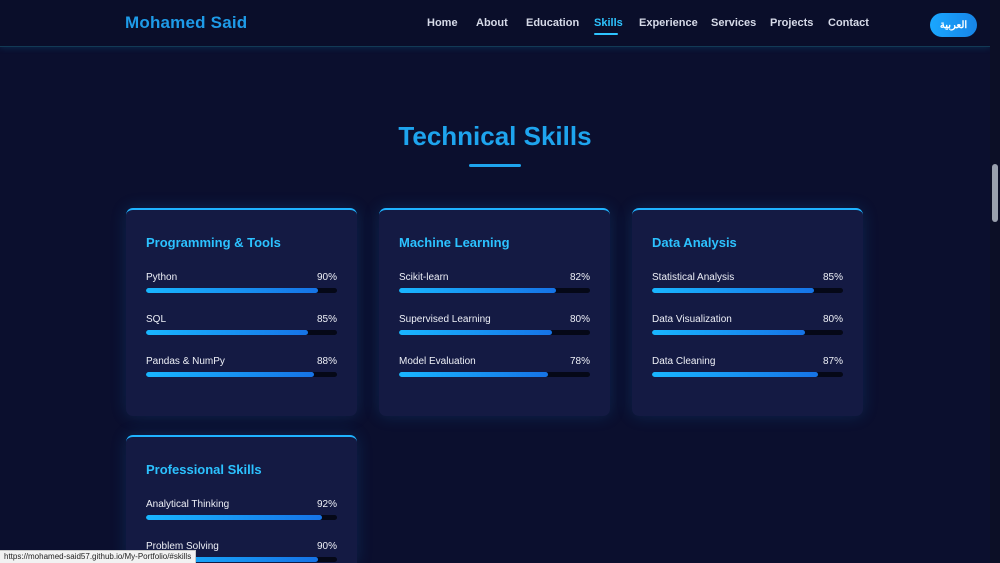 Image resolution: width=1000 pixels, height=563 pixels. Describe the element at coordinates (747, 369) in the screenshot. I see `skill-row: Data Cleaning 87%` at that location.